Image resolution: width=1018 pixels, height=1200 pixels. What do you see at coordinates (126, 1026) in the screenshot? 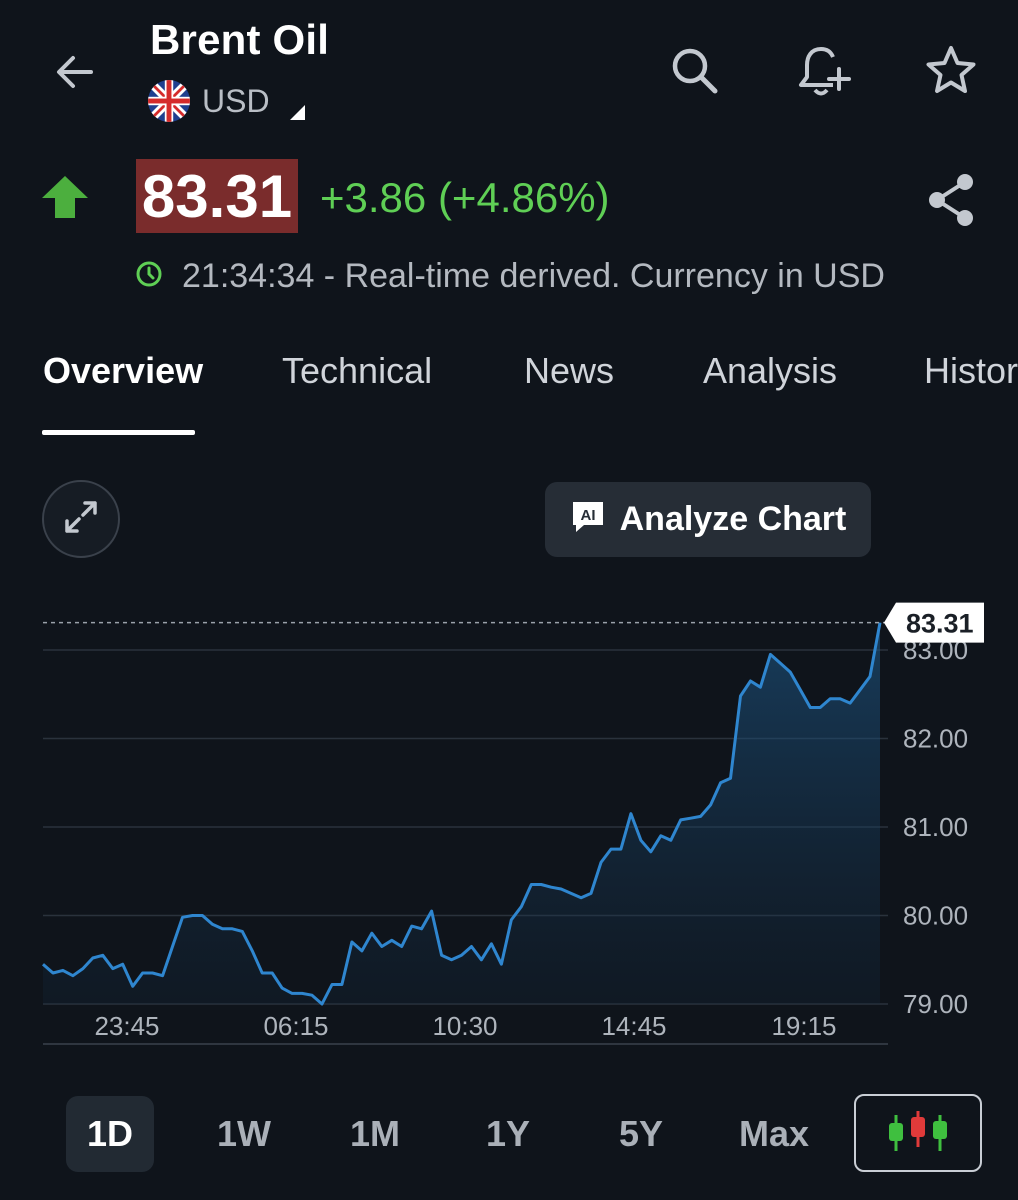
I see `x-tick-label: 23:45` at bounding box center [126, 1026].